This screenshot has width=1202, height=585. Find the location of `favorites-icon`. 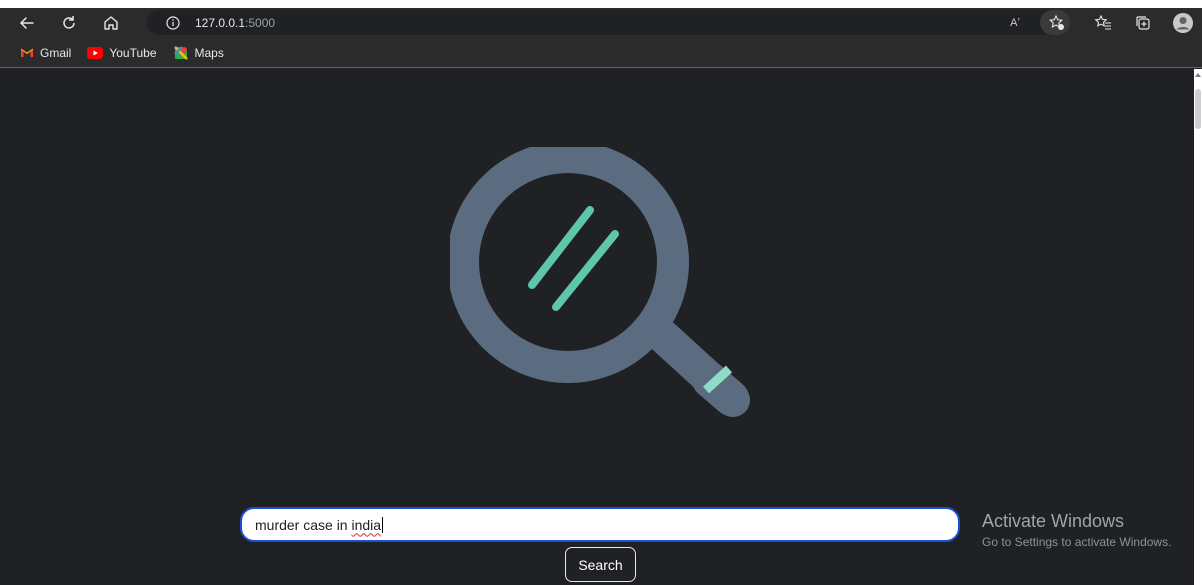

favorites-icon is located at coordinates (1102, 22).